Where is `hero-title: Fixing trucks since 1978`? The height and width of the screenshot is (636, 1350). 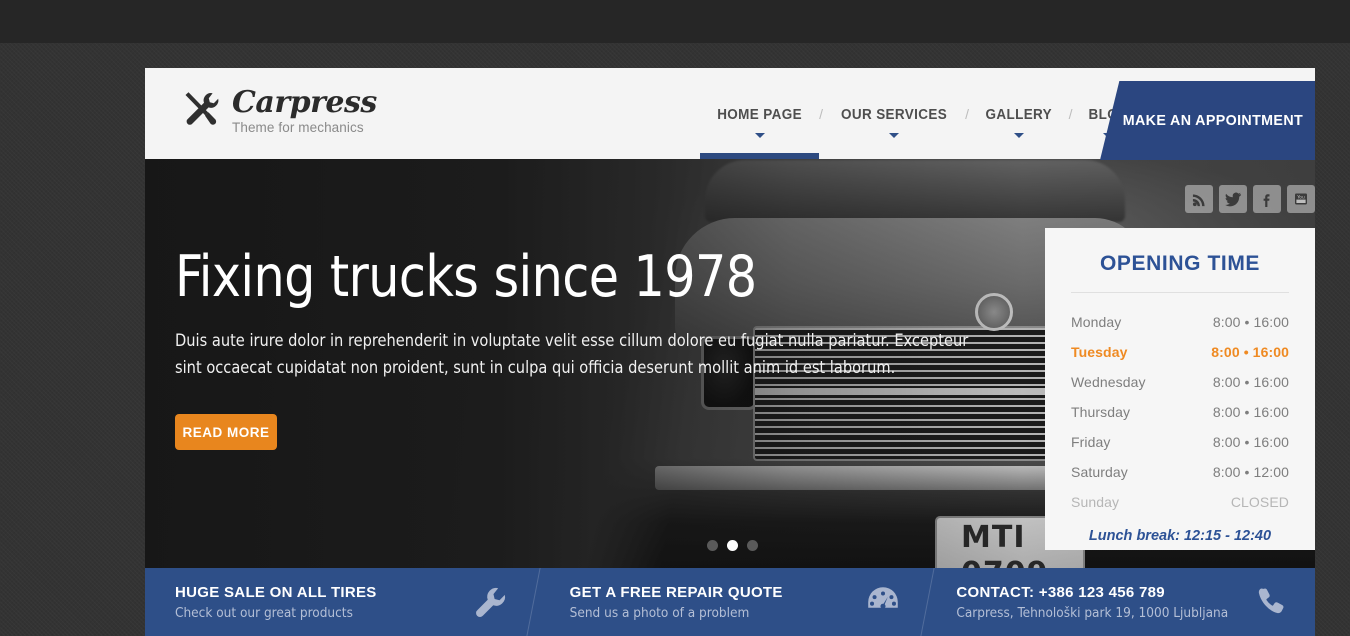
hero-title: Fixing trucks since 1978 is located at coordinates (466, 277).